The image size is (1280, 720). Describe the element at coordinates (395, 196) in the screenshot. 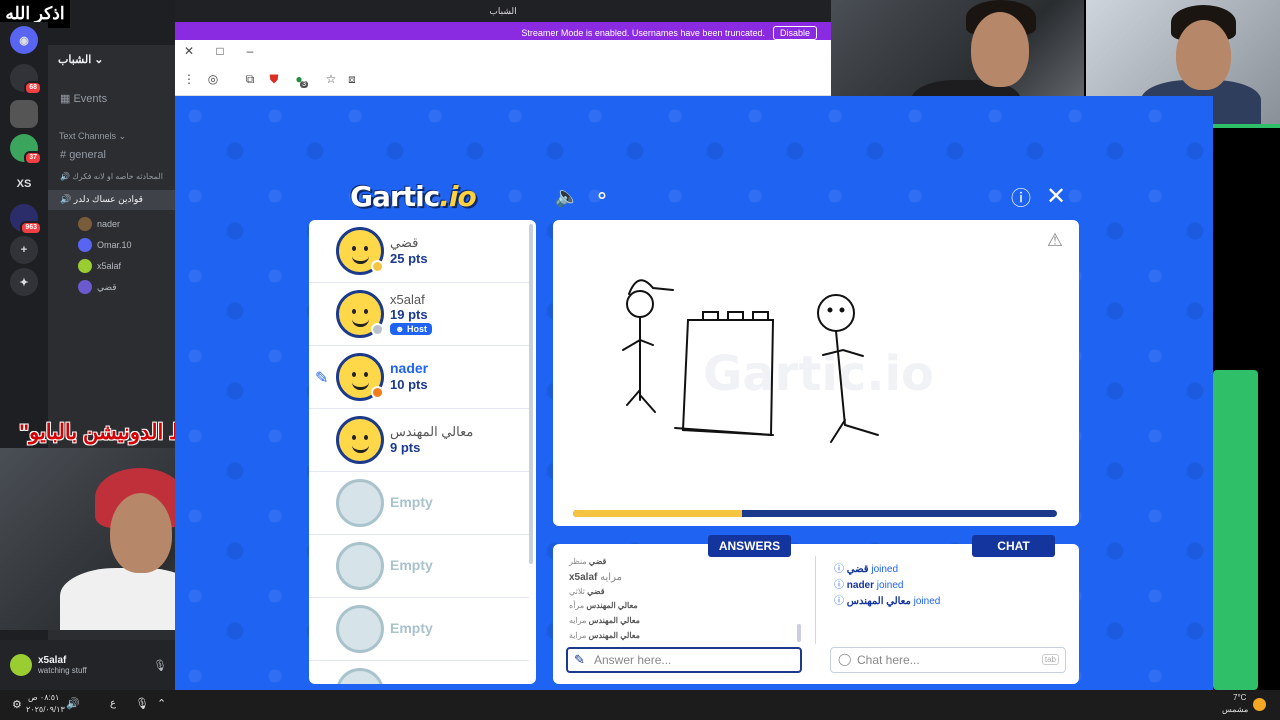

I see `logo-main: Gartic` at that location.